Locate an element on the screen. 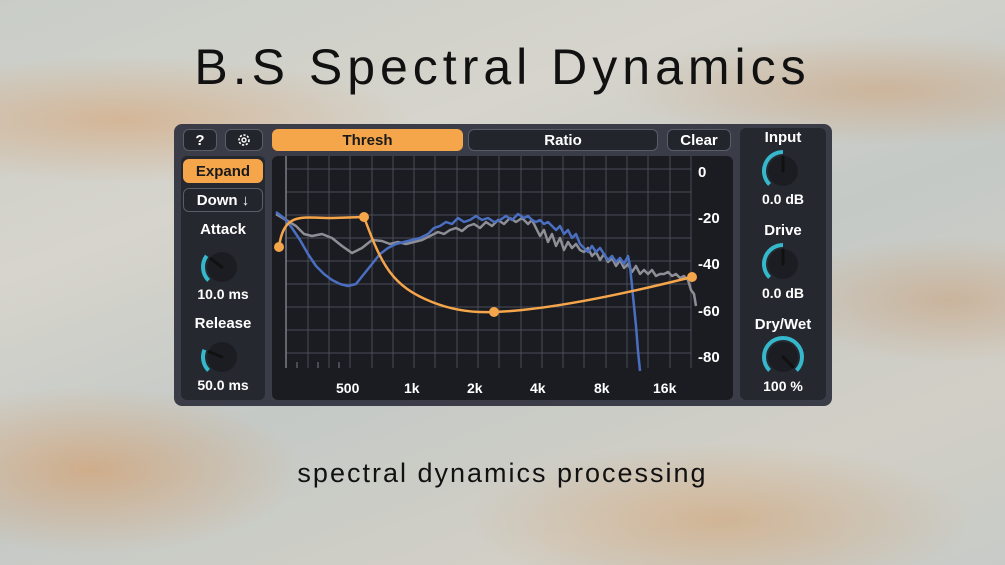 This screenshot has height=565, width=1005. release-label: Release is located at coordinates (223, 323).